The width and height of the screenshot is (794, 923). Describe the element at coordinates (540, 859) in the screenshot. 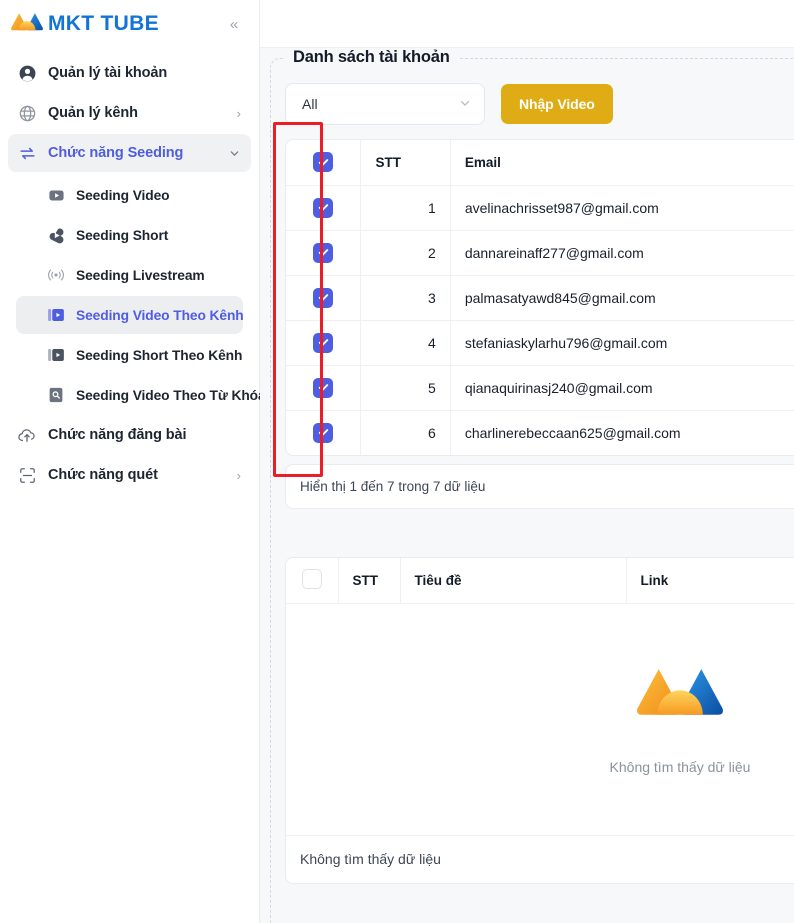

I see `videos-footer-bar: Không tìm thấy dữ liệu` at that location.